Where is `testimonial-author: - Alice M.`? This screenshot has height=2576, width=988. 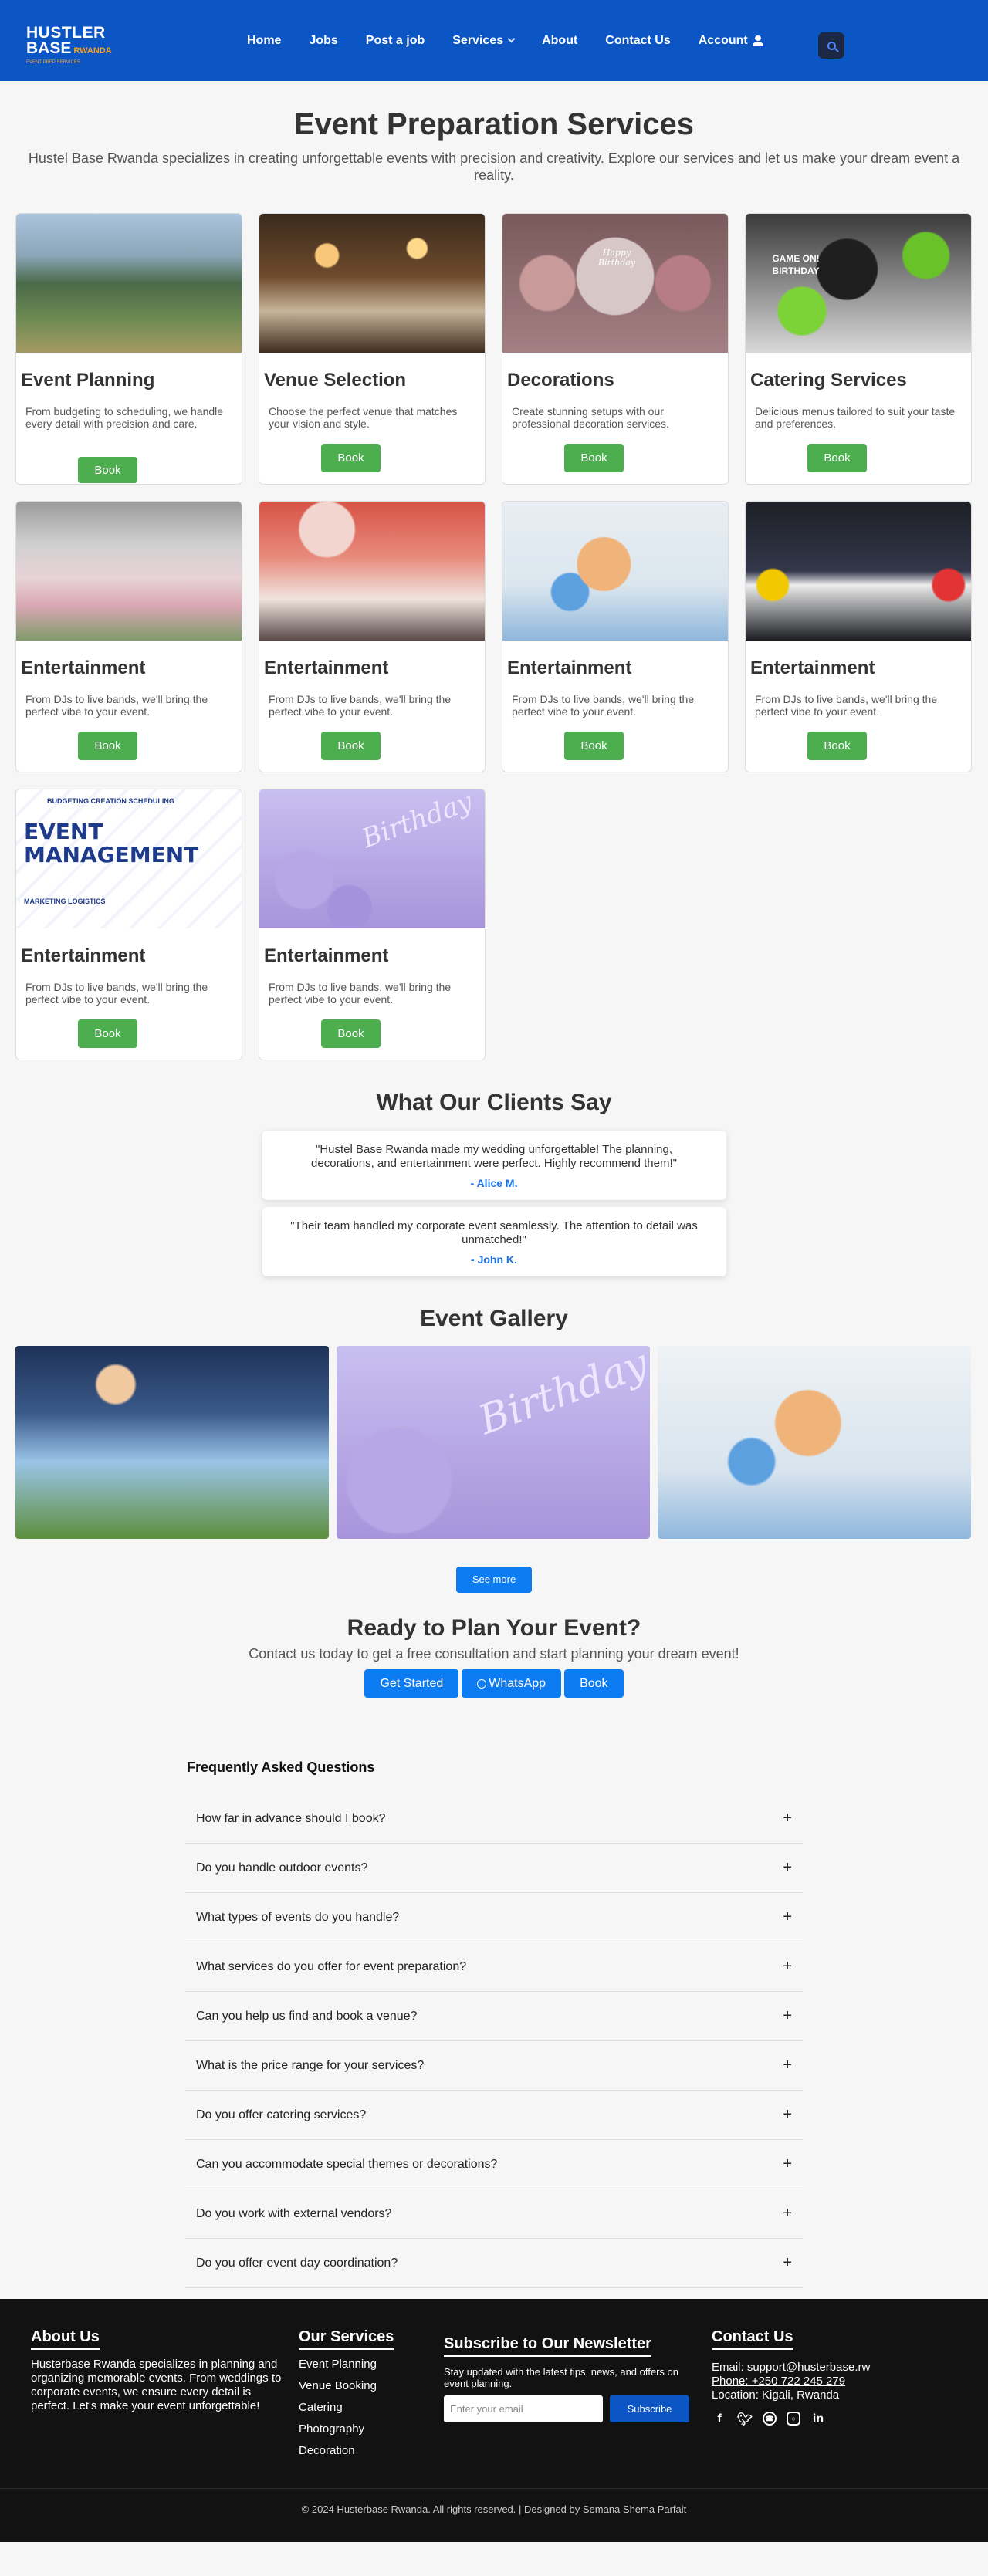
testimonial-author: - Alice M. is located at coordinates (494, 1183).